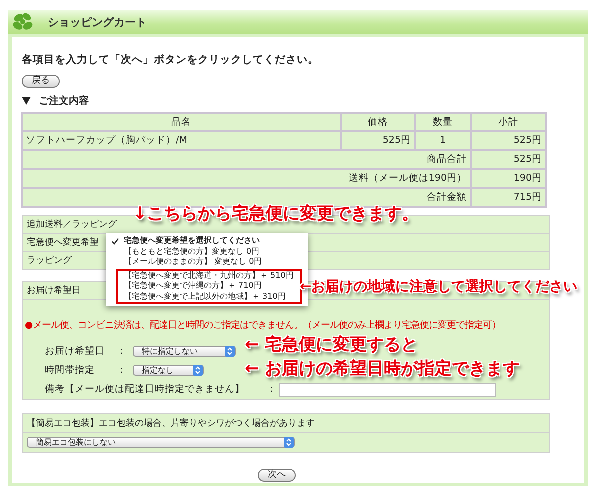  Describe the element at coordinates (181, 140) in the screenshot. I see `table-cell: ソフトハーフカップ（胸パッド）/M` at that location.